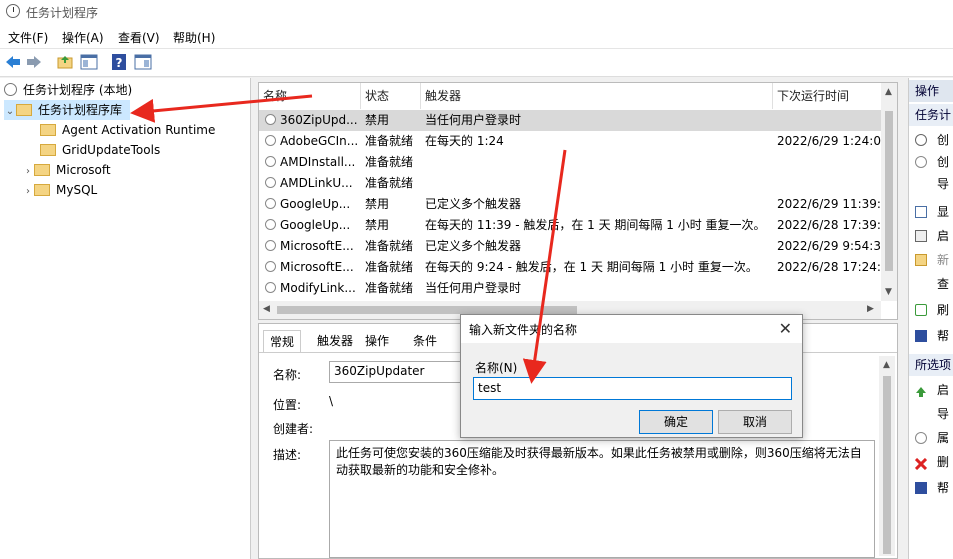 Image resolution: width=953 pixels, height=559 pixels. What do you see at coordinates (785, 328) in the screenshot?
I see `close-icon: ✕` at bounding box center [785, 328].